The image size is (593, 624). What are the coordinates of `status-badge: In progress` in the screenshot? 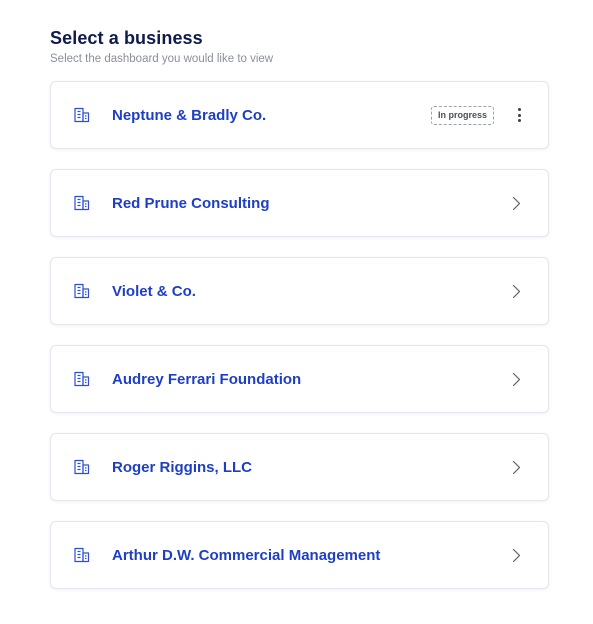 It's located at (462, 115).